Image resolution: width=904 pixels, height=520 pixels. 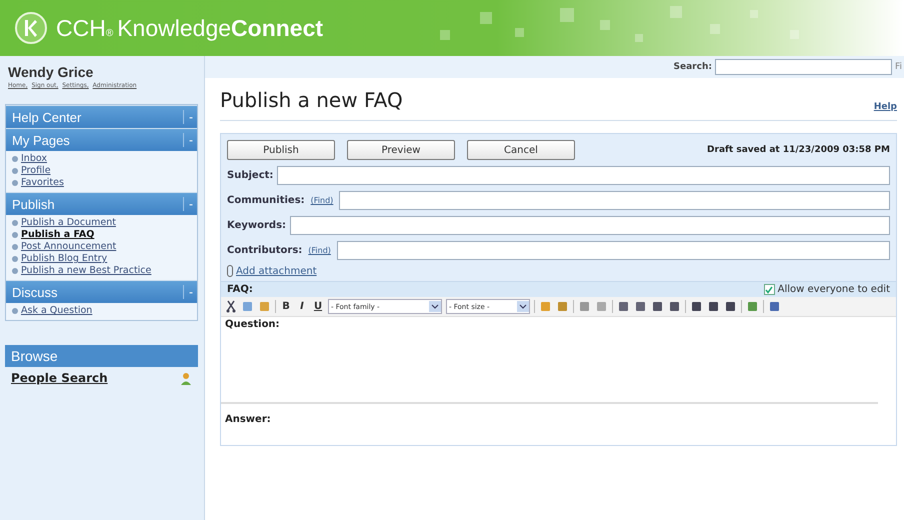 What do you see at coordinates (302, 306) in the screenshot?
I see `format-button: I` at bounding box center [302, 306].